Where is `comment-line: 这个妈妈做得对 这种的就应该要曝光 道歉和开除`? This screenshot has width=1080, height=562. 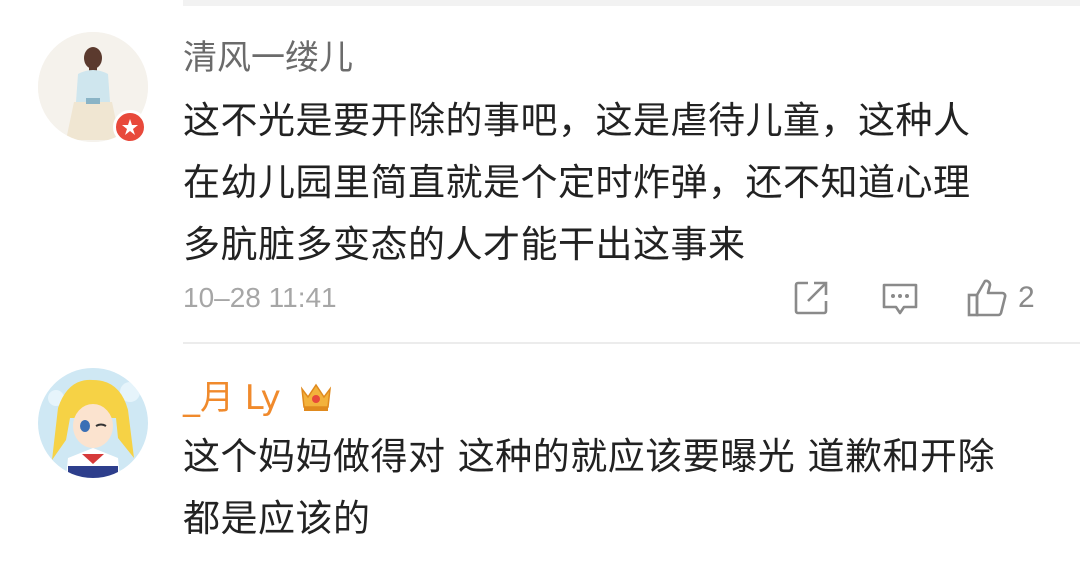 comment-line: 这个妈妈做得对 这种的就应该要曝光 道歉和开除 is located at coordinates (589, 456).